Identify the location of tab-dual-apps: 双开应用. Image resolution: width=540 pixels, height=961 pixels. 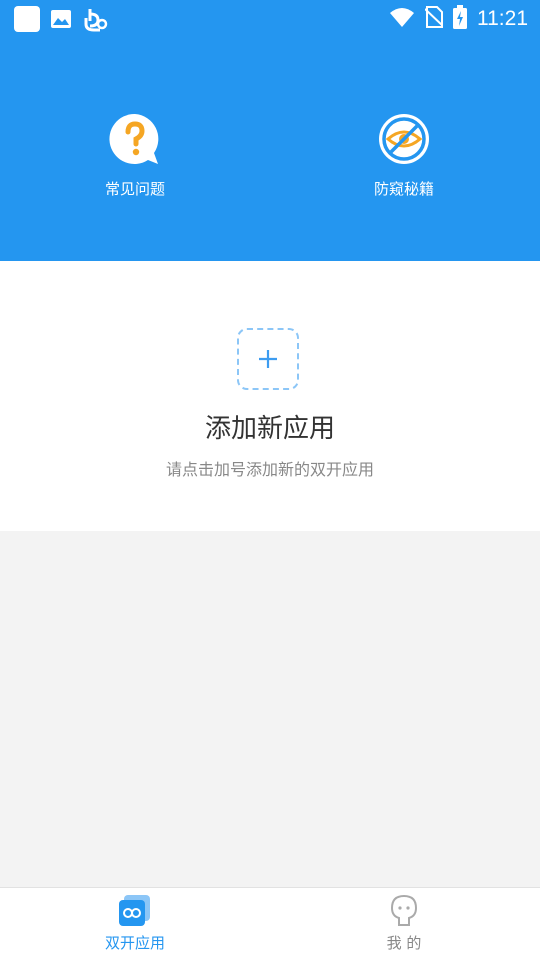
(135, 923).